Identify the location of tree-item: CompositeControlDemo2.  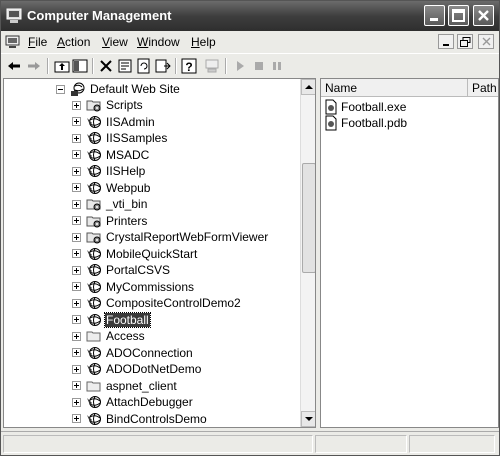
(157, 303).